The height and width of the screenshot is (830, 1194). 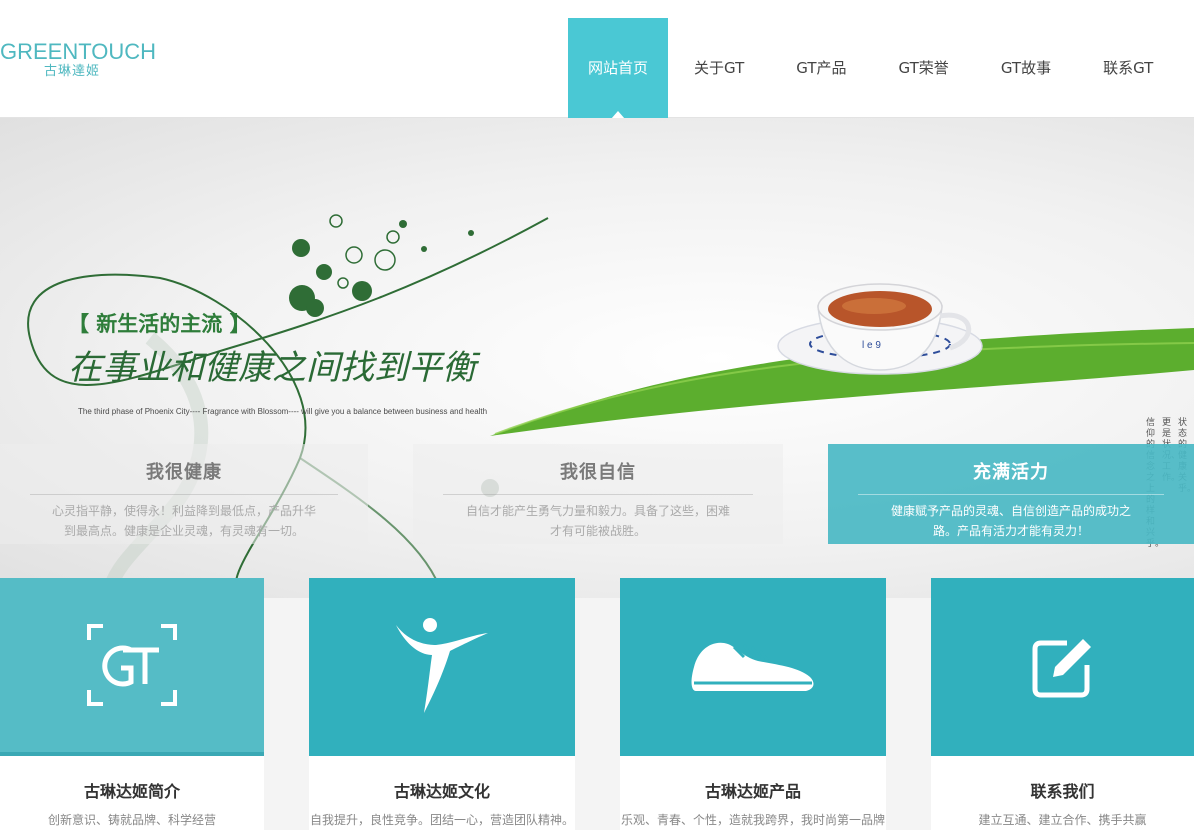 I want to click on card-desc: 自我提升，良性竞争。团结一心，营造团队精神。, so click(x=441, y=820).